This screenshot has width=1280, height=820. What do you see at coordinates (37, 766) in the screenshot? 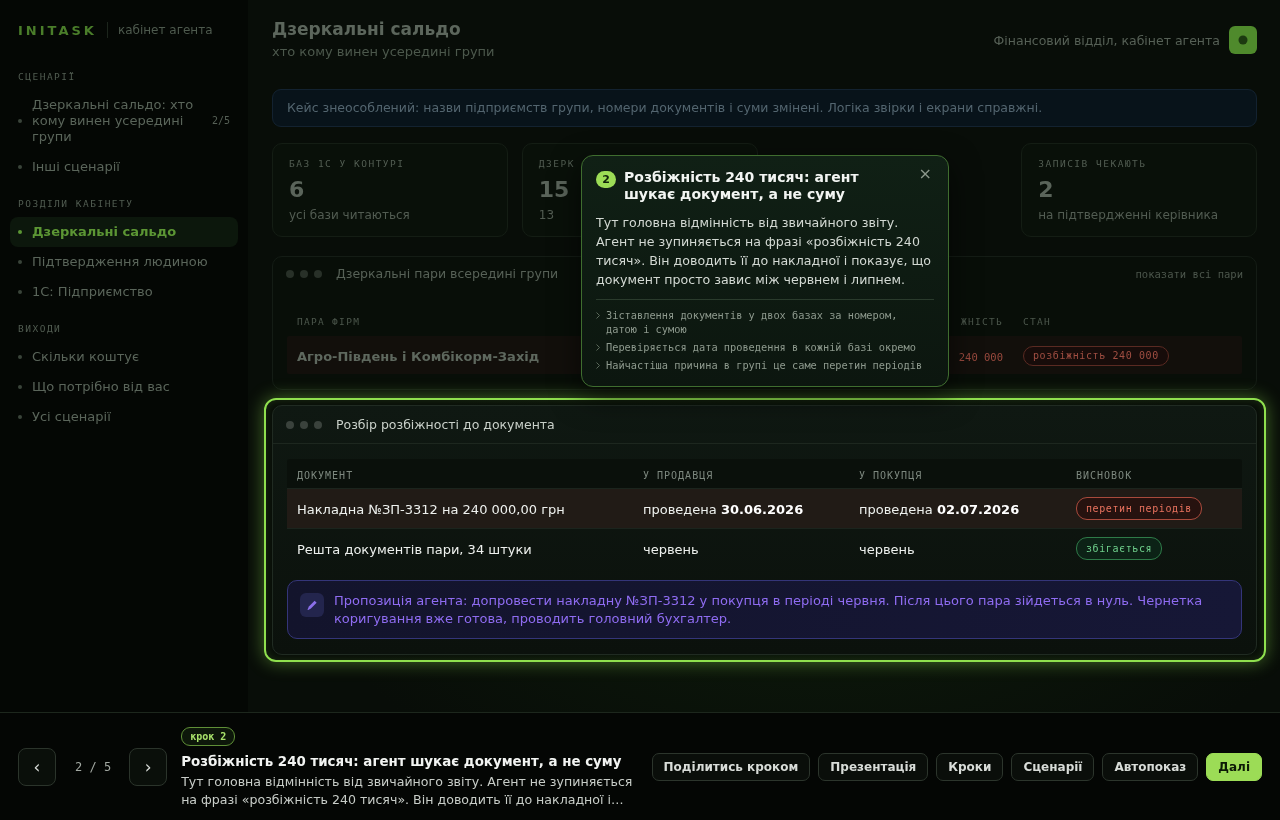
I see `prev-button: ‹` at bounding box center [37, 766].